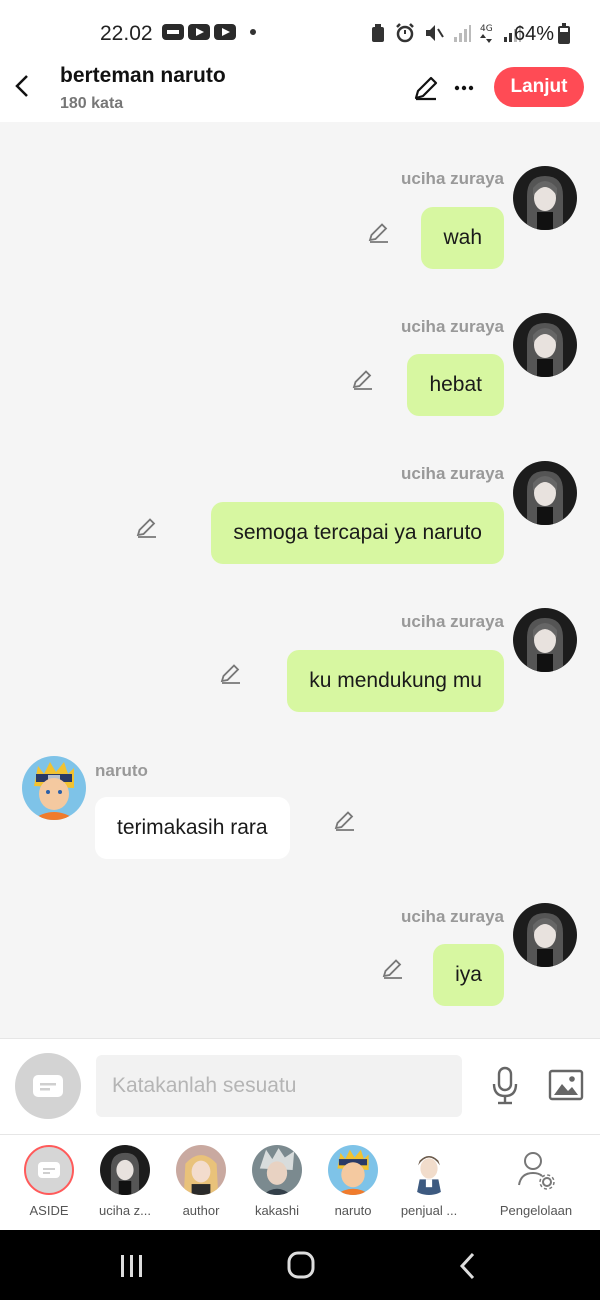 The image size is (600, 1300). I want to click on character-aside: ASIDE, so click(49, 1181).